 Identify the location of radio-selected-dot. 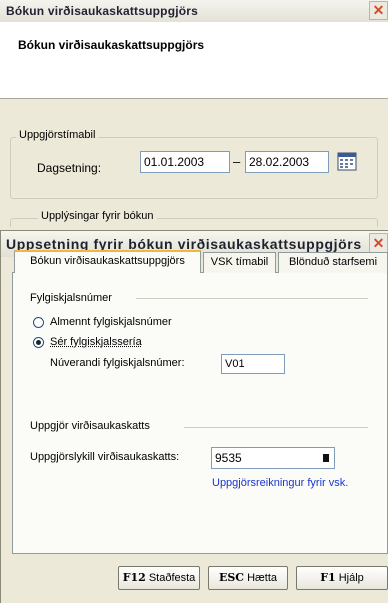
(38, 342).